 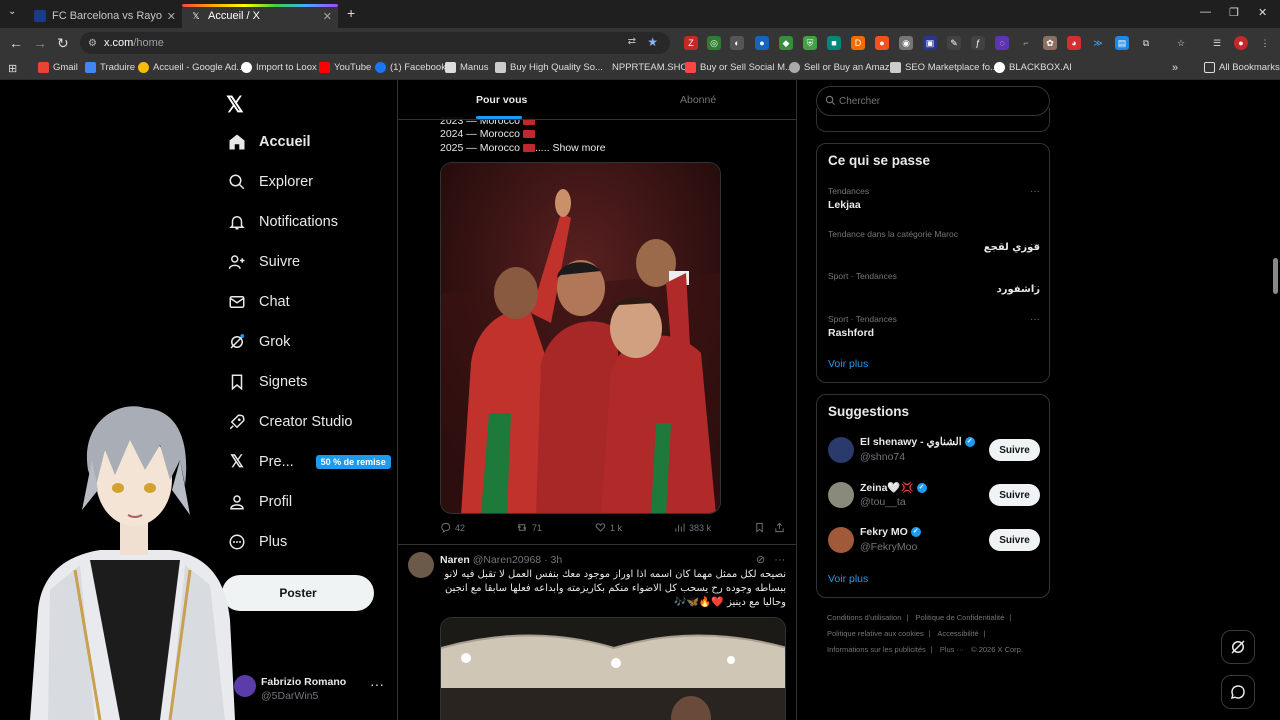 I want to click on repost-button: 71, so click(x=529, y=527).